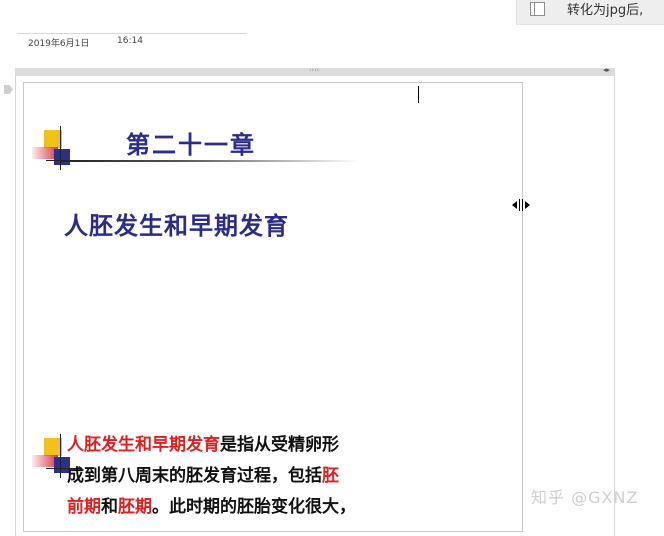  Describe the element at coordinates (585, 497) in the screenshot. I see `watermark: 知乎 @GXNZ` at that location.